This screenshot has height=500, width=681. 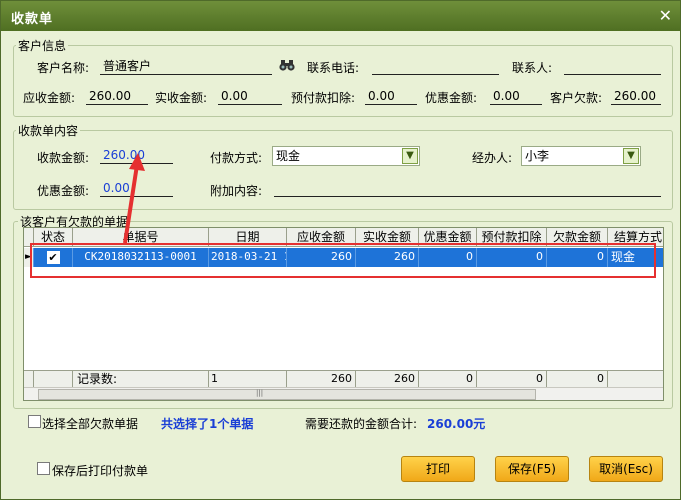 I want to click on horizontal-scrollbar: |||, so click(x=343, y=393).